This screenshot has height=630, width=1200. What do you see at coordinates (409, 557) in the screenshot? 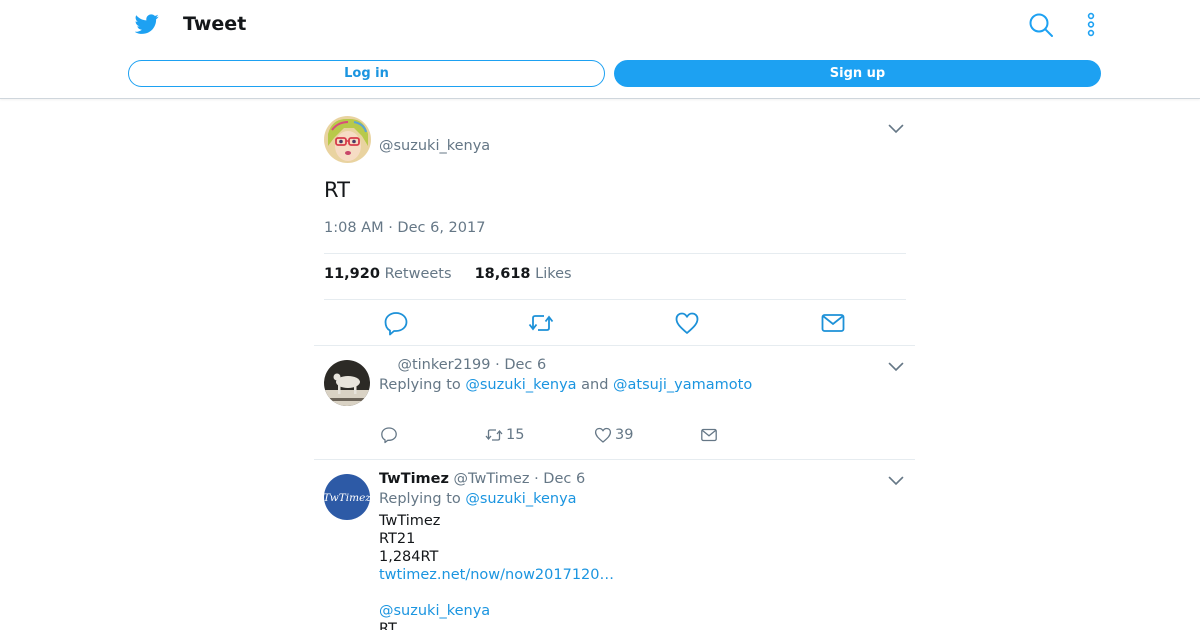
I see `reply-text-line: 1,284RT` at bounding box center [409, 557].